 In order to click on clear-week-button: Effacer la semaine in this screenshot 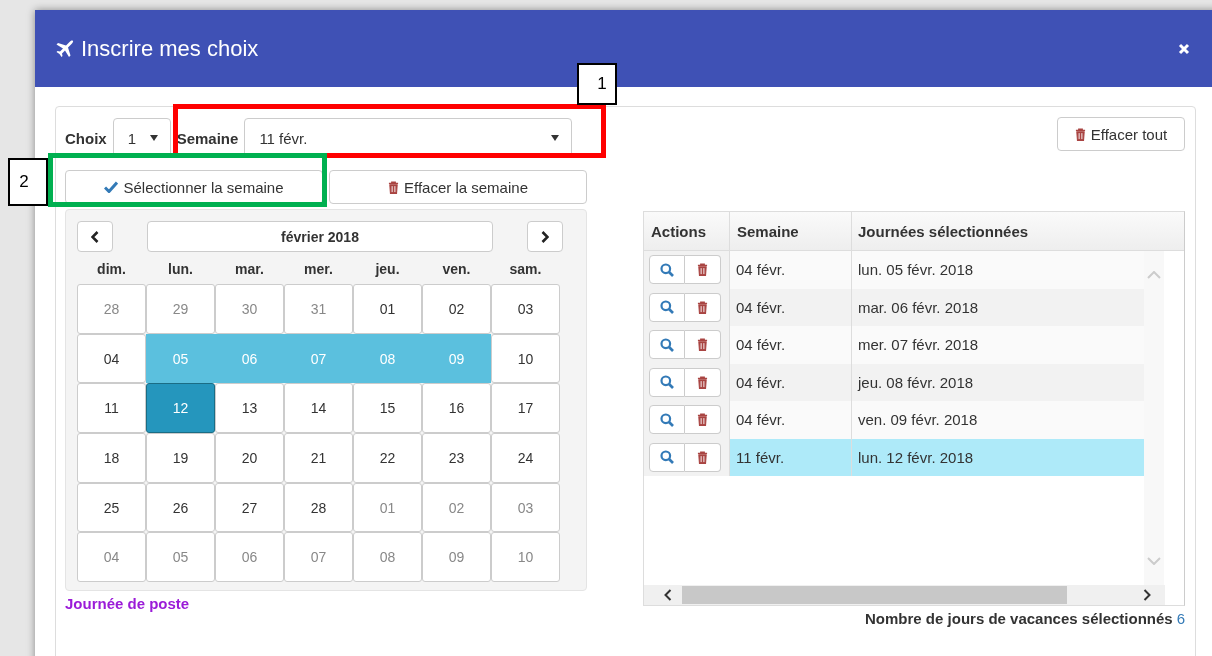, I will do `click(458, 187)`.